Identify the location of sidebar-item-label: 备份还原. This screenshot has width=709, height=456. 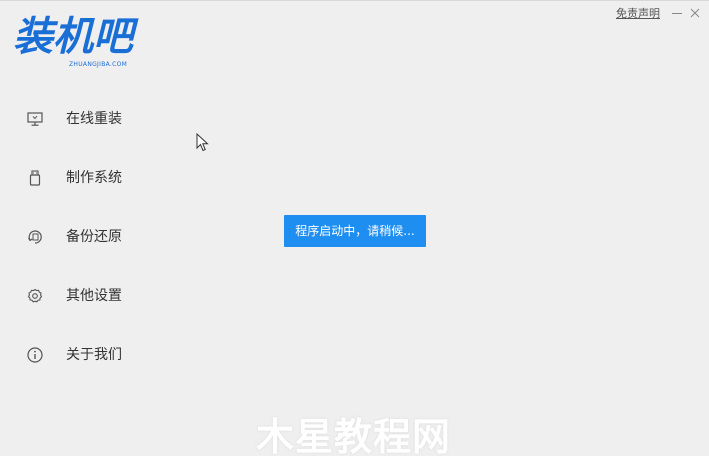
(94, 237).